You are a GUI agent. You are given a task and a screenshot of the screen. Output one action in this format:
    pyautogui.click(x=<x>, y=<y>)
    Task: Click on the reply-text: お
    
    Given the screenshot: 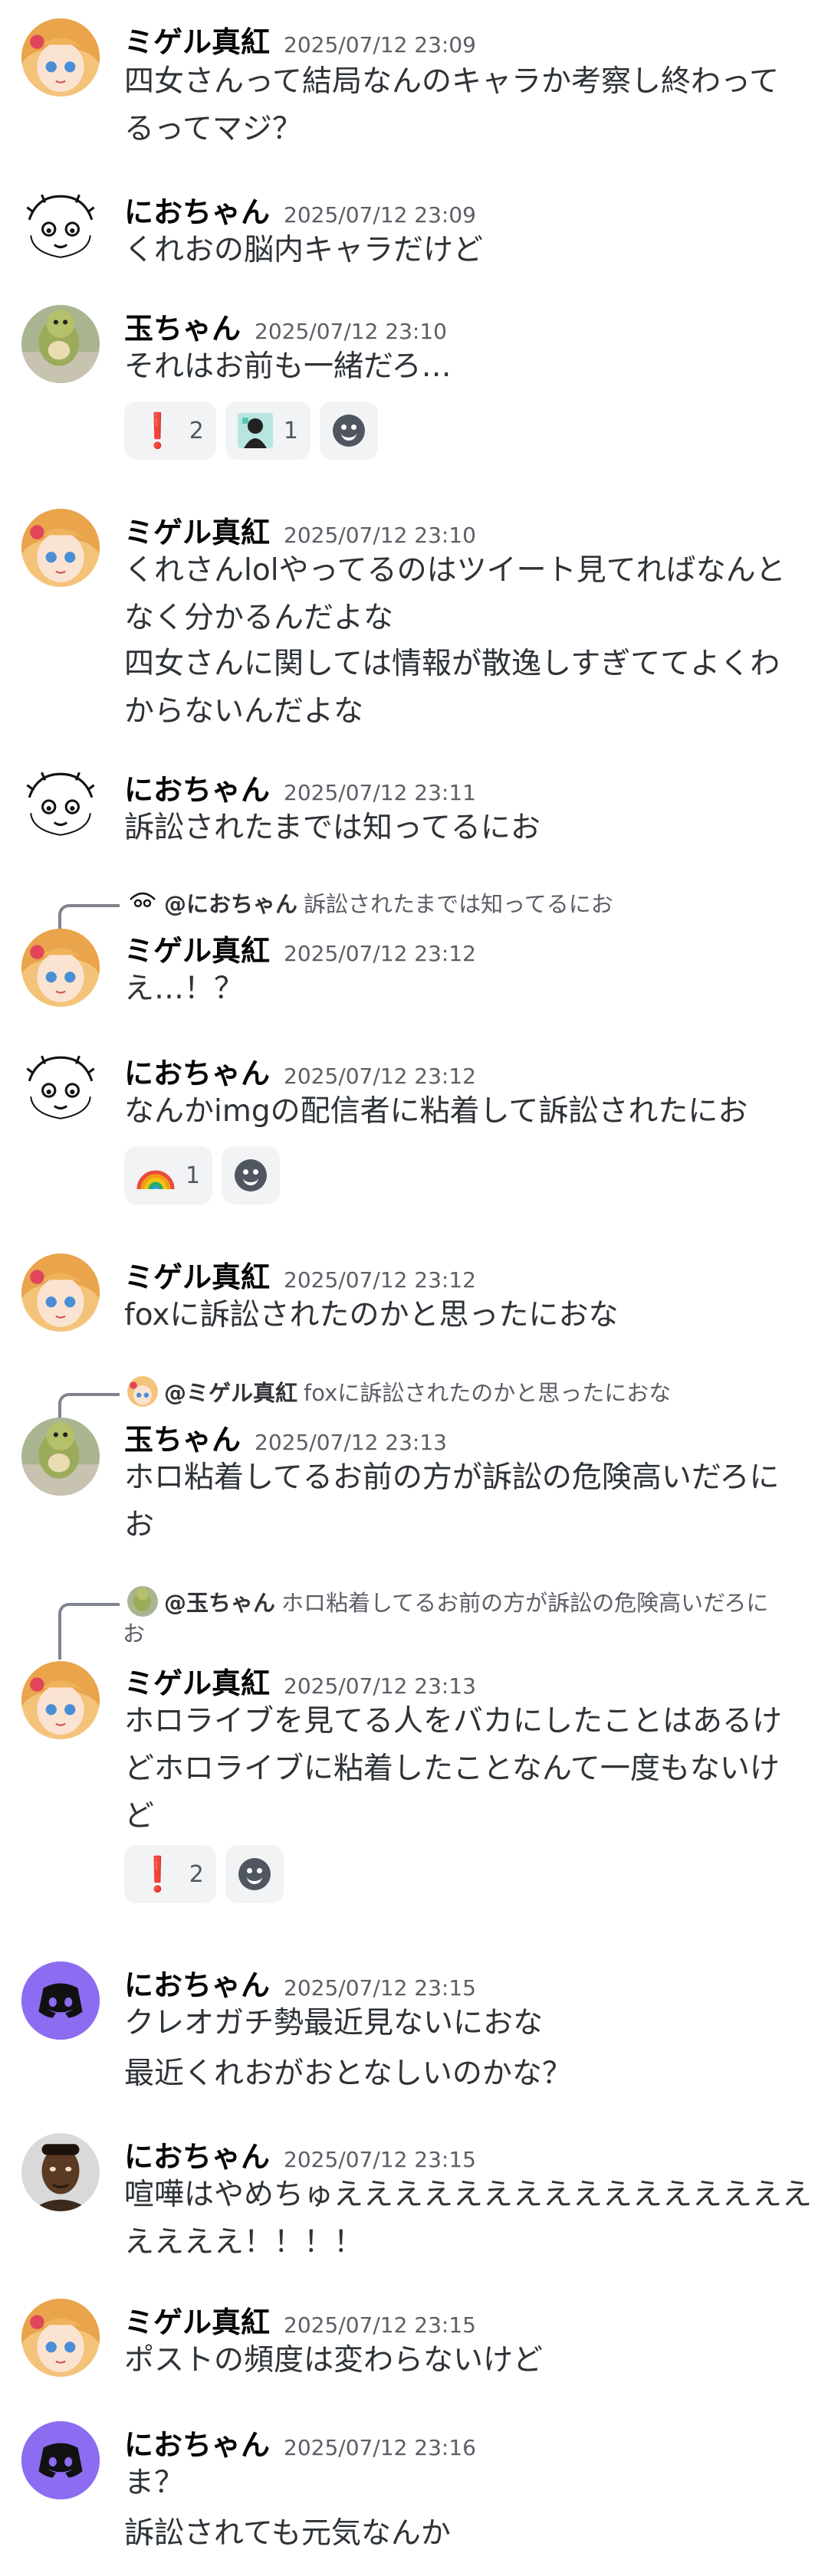 What is the action you would take?
    pyautogui.click(x=134, y=1634)
    